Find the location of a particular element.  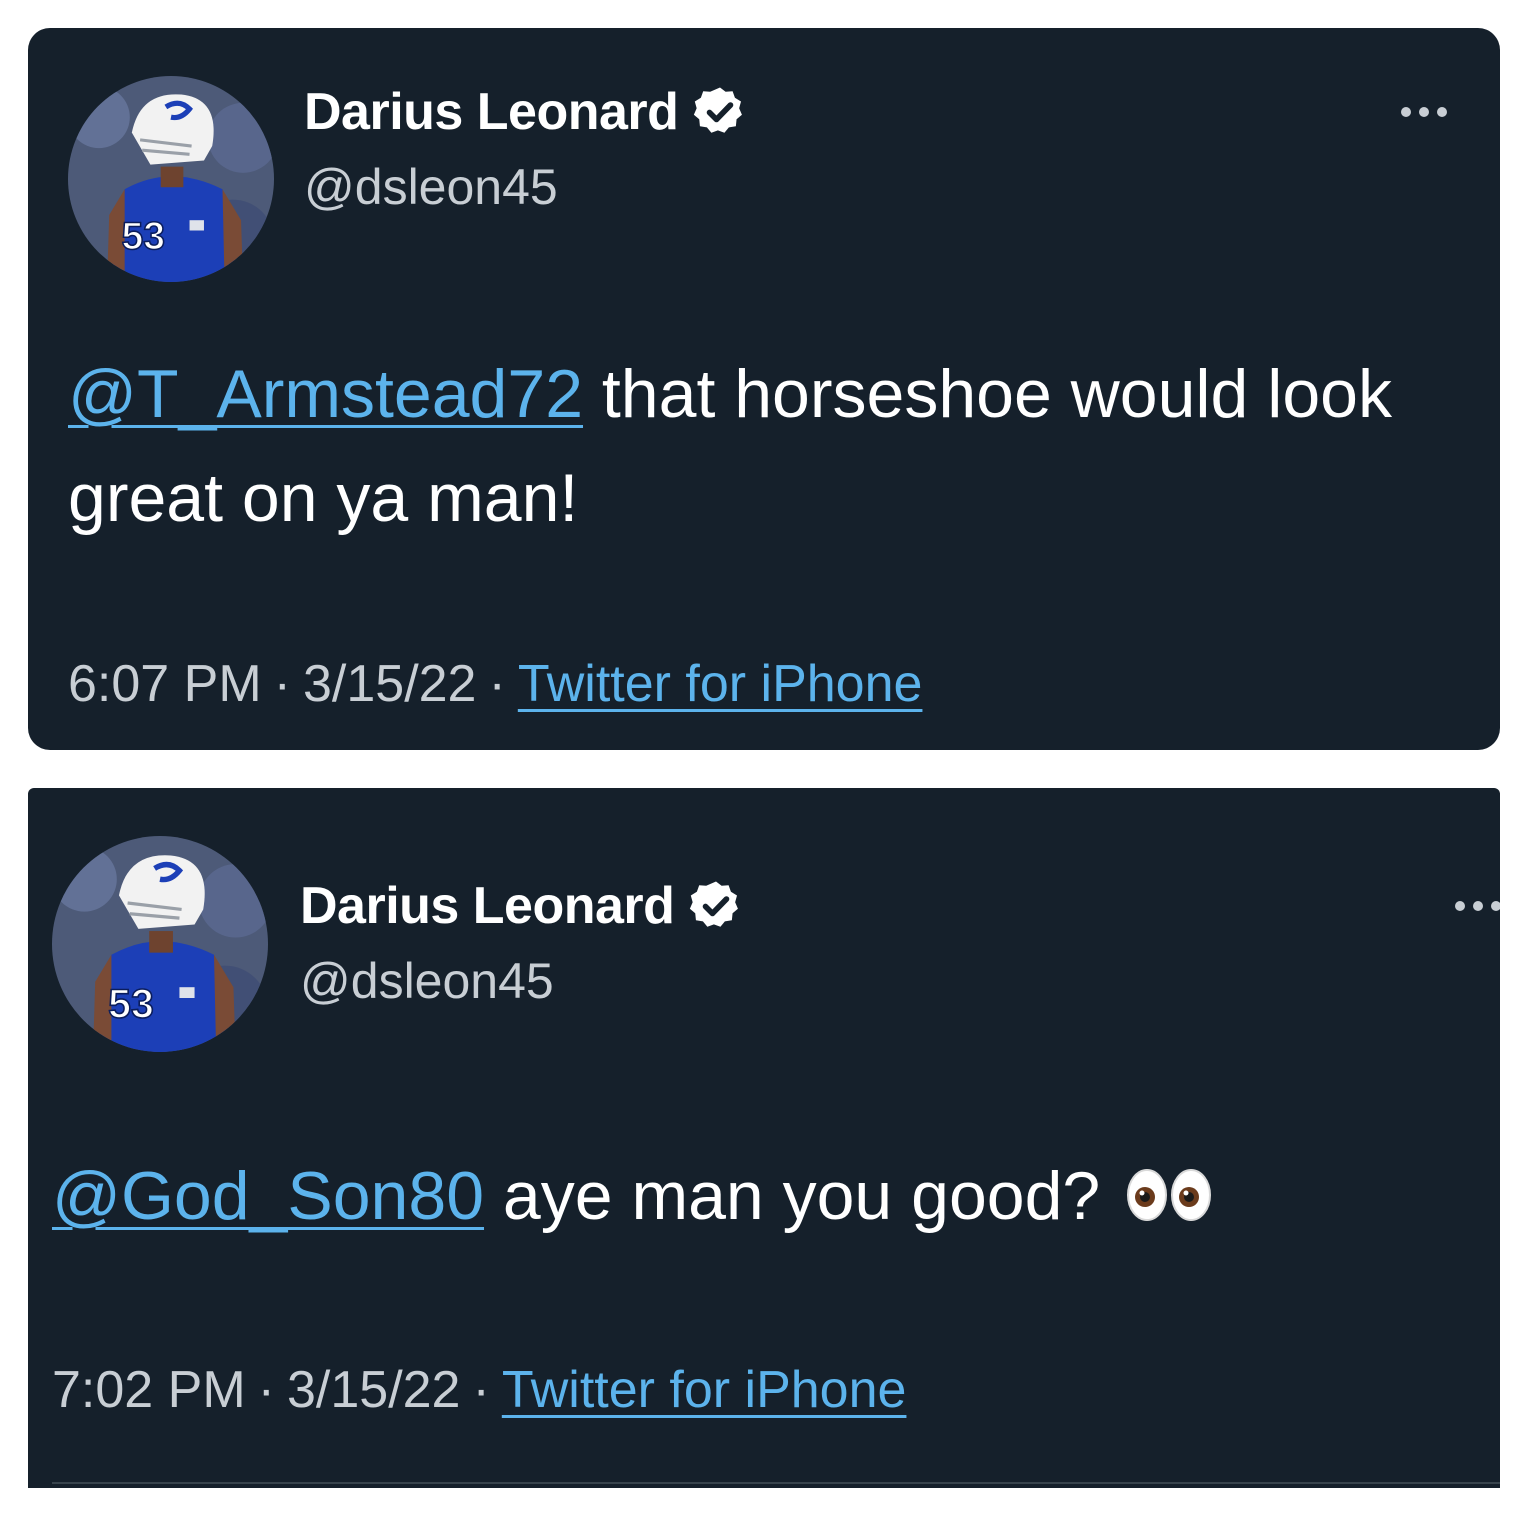

tweet-time: 6:07 PM is located at coordinates (165, 684).